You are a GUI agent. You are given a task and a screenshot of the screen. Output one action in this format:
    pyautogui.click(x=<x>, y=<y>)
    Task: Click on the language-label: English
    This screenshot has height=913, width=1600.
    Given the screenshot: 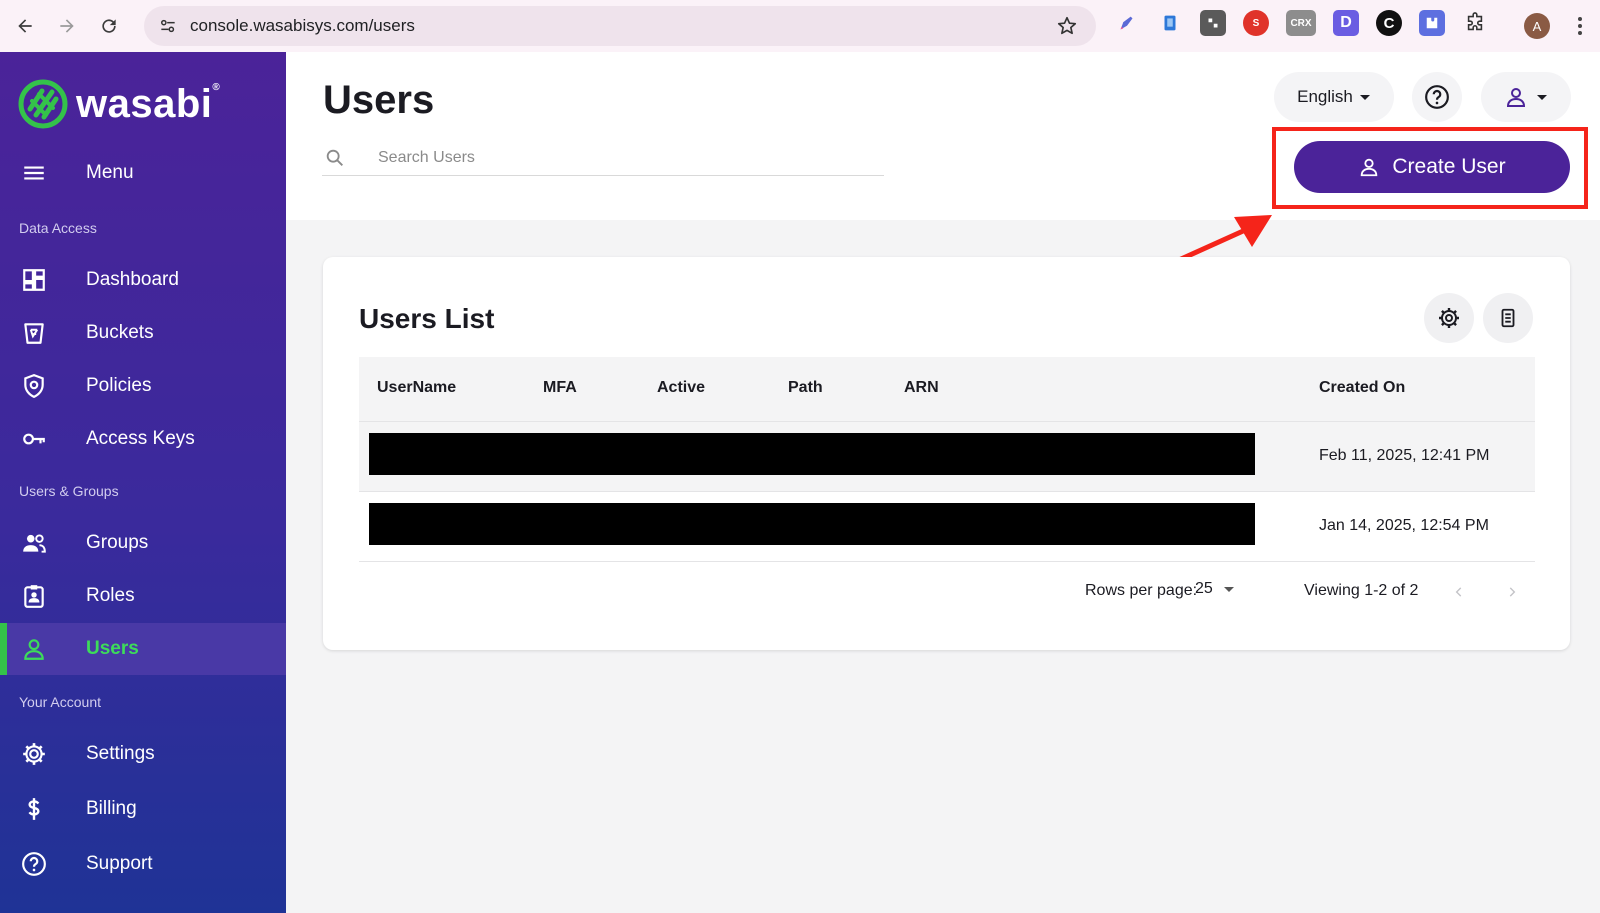 What is the action you would take?
    pyautogui.click(x=1325, y=96)
    